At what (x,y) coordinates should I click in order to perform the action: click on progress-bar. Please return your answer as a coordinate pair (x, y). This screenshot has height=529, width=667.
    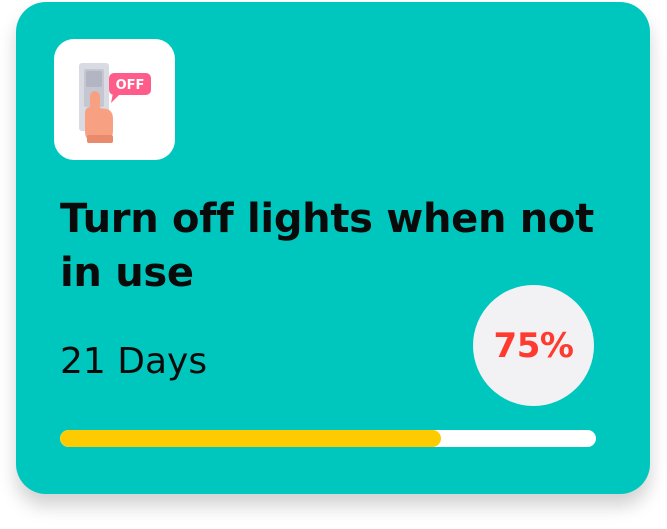
    Looking at the image, I should click on (328, 438).